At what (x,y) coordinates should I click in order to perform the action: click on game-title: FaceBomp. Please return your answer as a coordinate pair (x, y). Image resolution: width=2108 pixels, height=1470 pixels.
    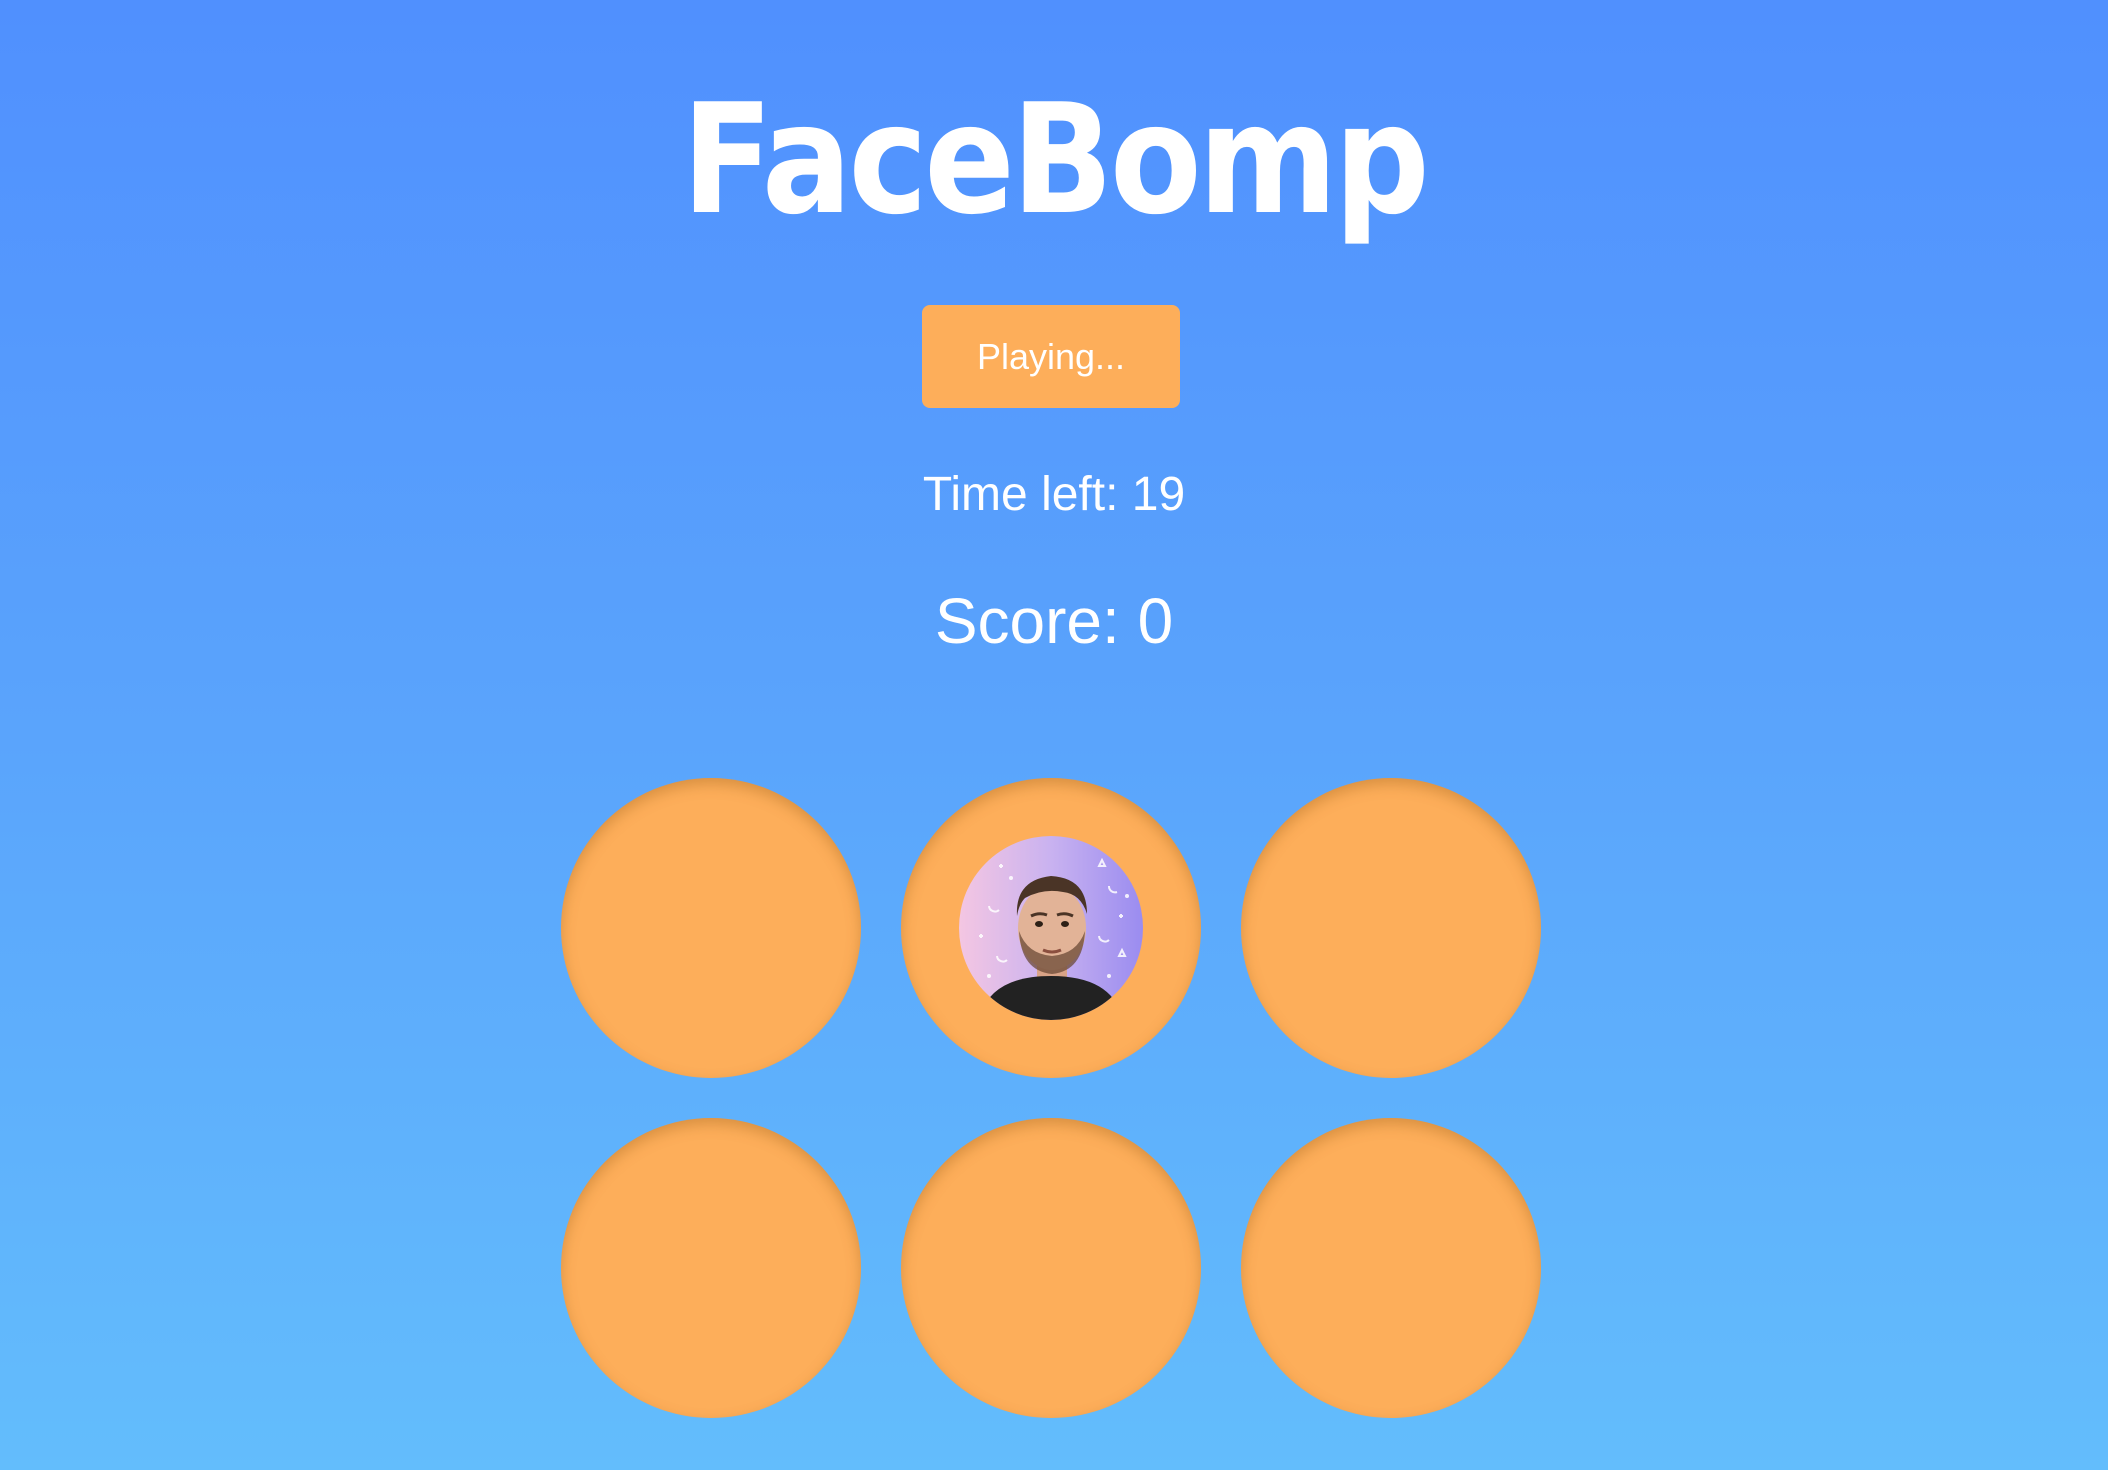
    Looking at the image, I should click on (1055, 159).